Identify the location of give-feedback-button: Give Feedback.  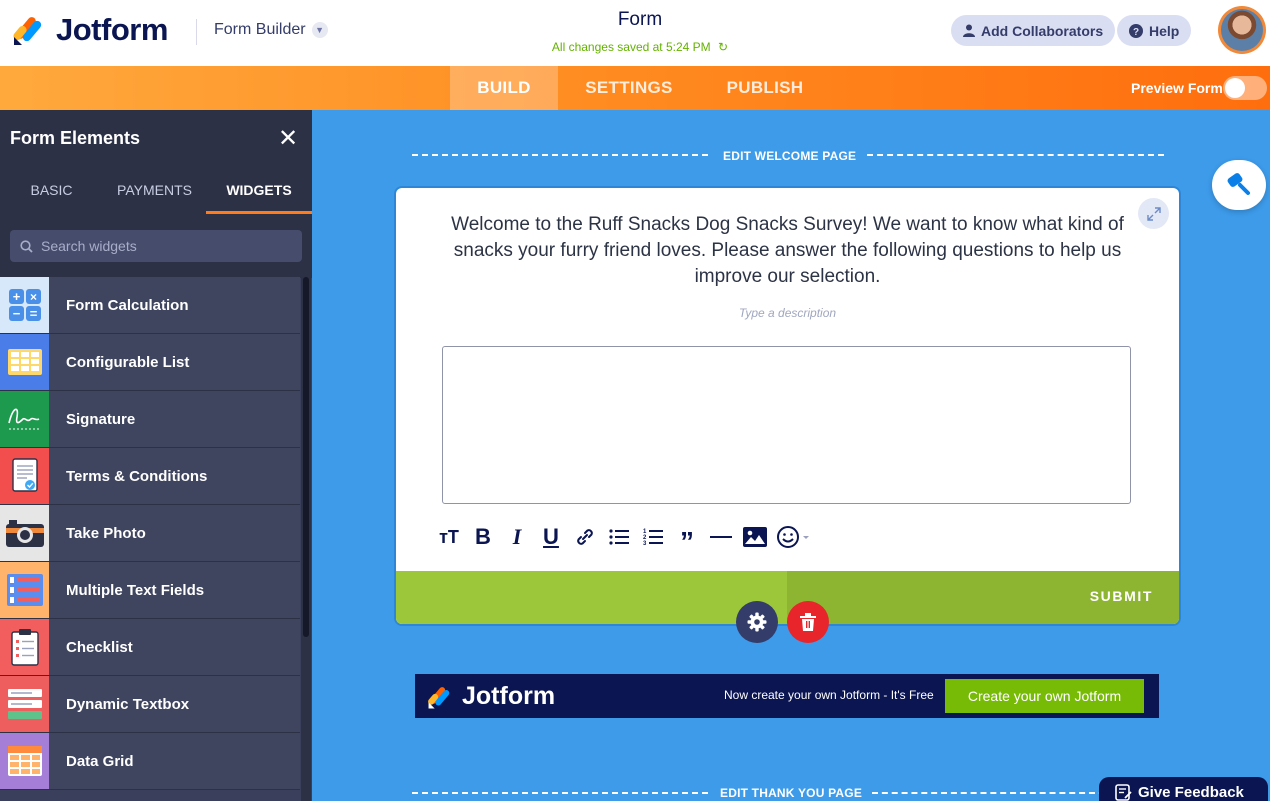
(1183, 789).